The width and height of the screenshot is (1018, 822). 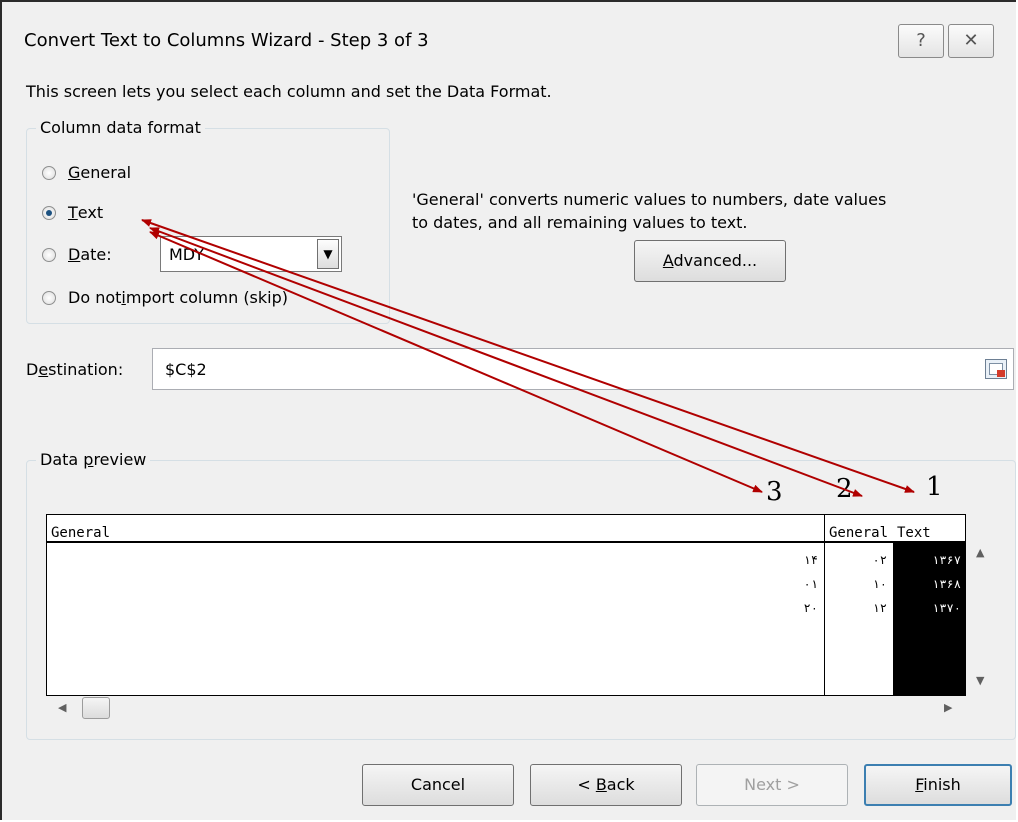 I want to click on finish-button: Finish, so click(x=938, y=785).